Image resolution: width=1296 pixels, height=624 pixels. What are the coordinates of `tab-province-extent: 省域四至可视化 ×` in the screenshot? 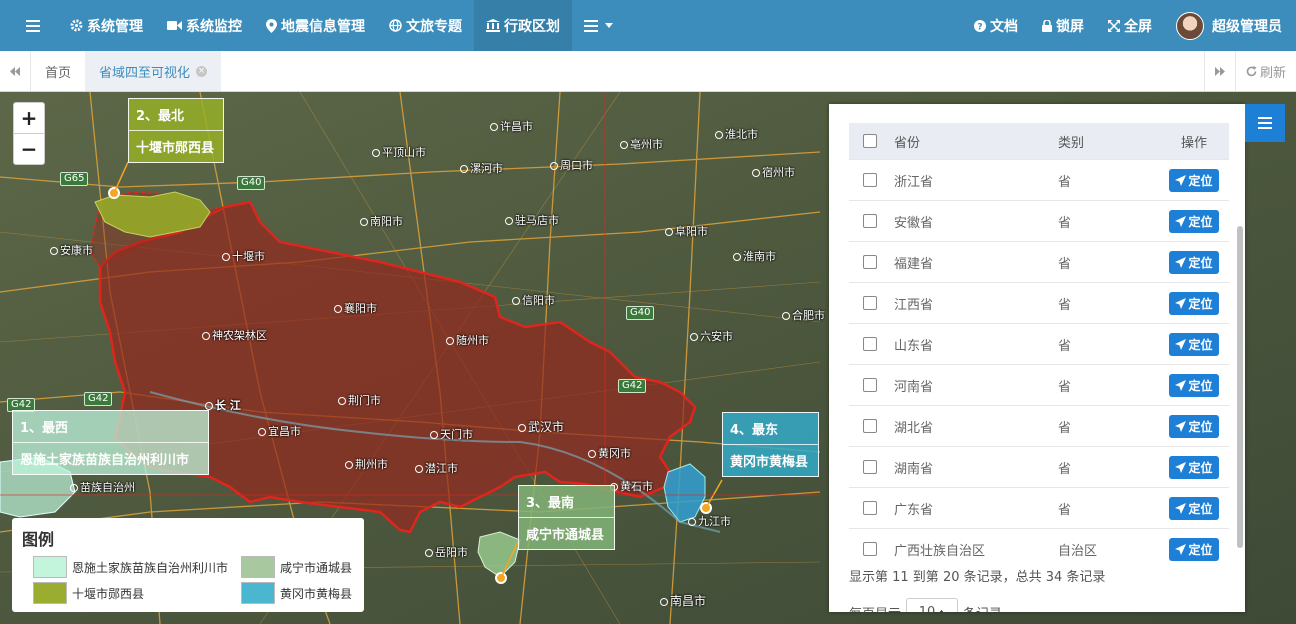 It's located at (153, 71).